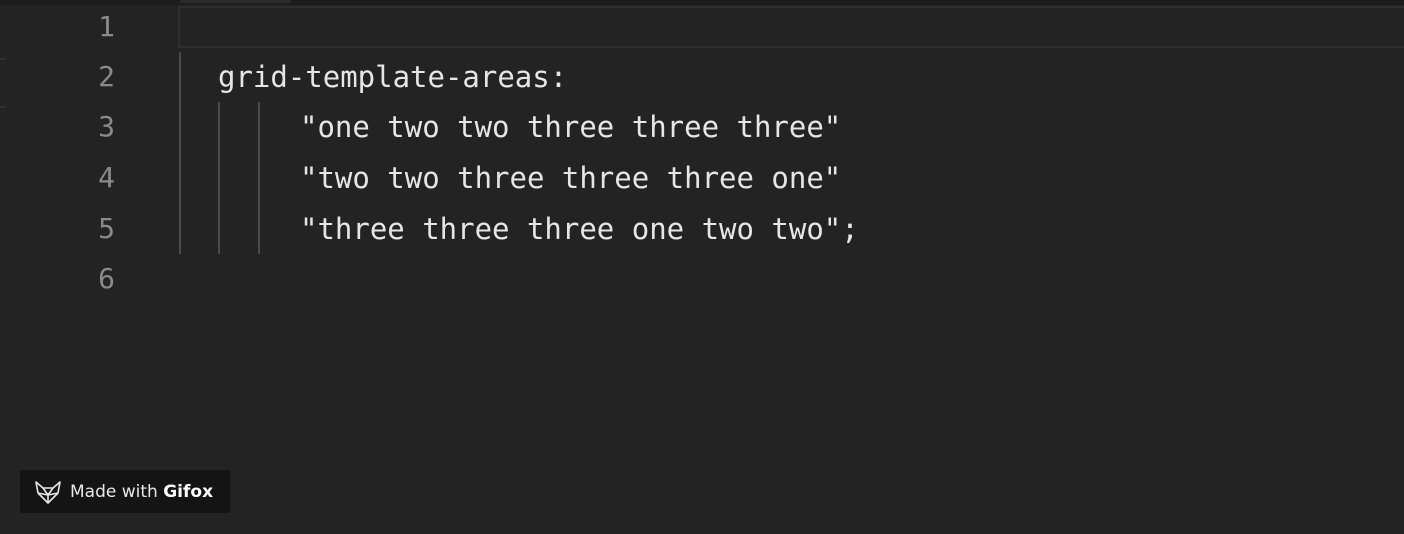 The image size is (1404, 534). What do you see at coordinates (570, 178) in the screenshot?
I see `code-line: "two two three three three one"` at bounding box center [570, 178].